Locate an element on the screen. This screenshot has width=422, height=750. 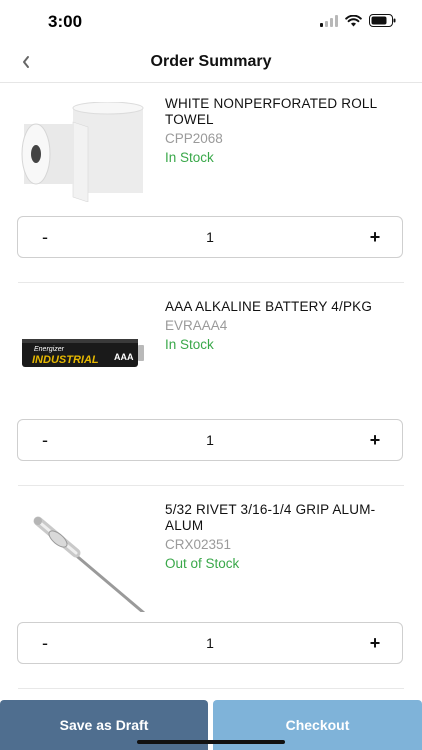
svg-text: INDUSTRIAL is located at coordinates (65, 360).